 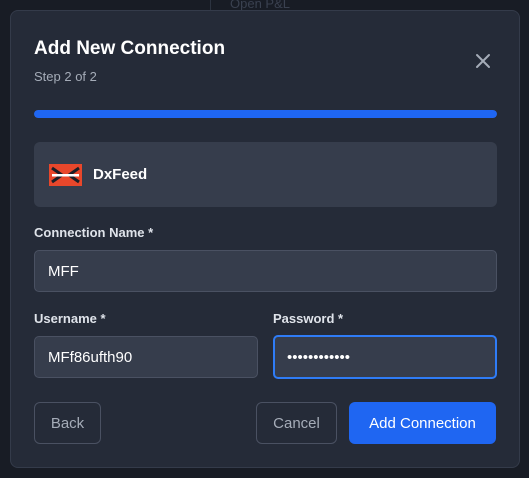 I want to click on cancel-button: Cancel, so click(x=296, y=423).